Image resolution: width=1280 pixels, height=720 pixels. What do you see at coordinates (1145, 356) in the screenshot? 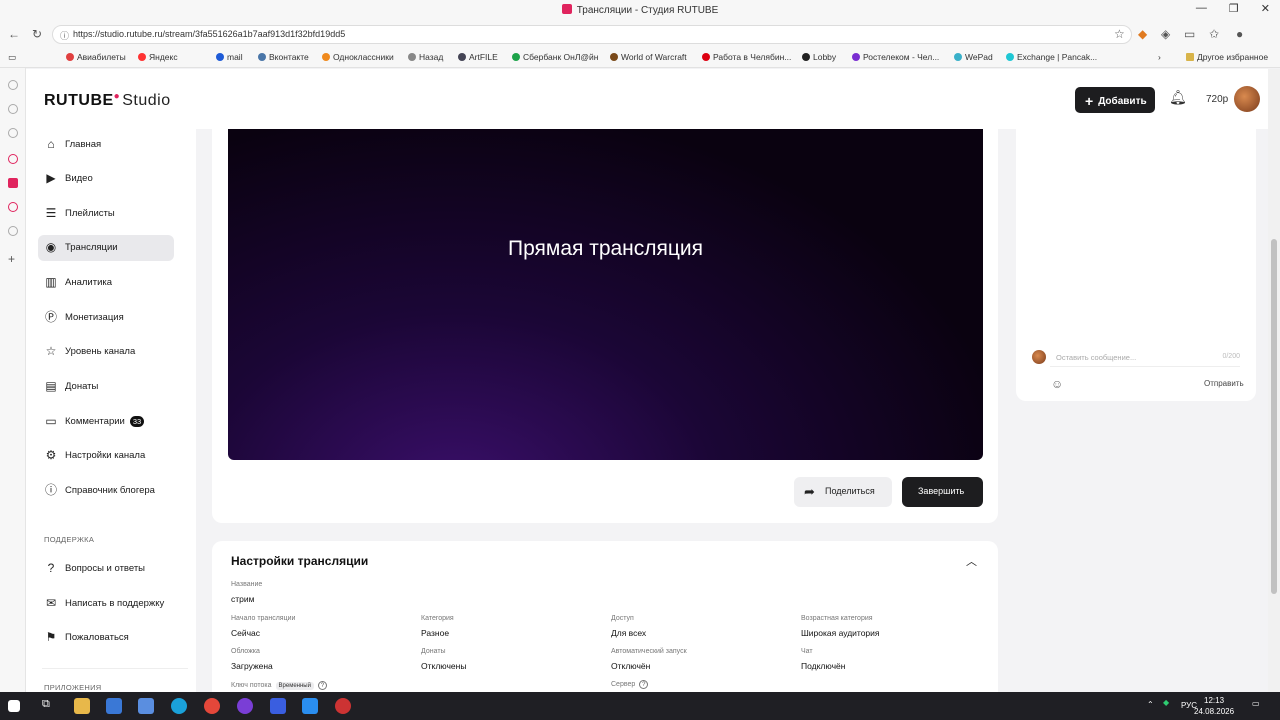
I see `chat-message-input: Оставить сообщение... 0/200` at bounding box center [1145, 356].